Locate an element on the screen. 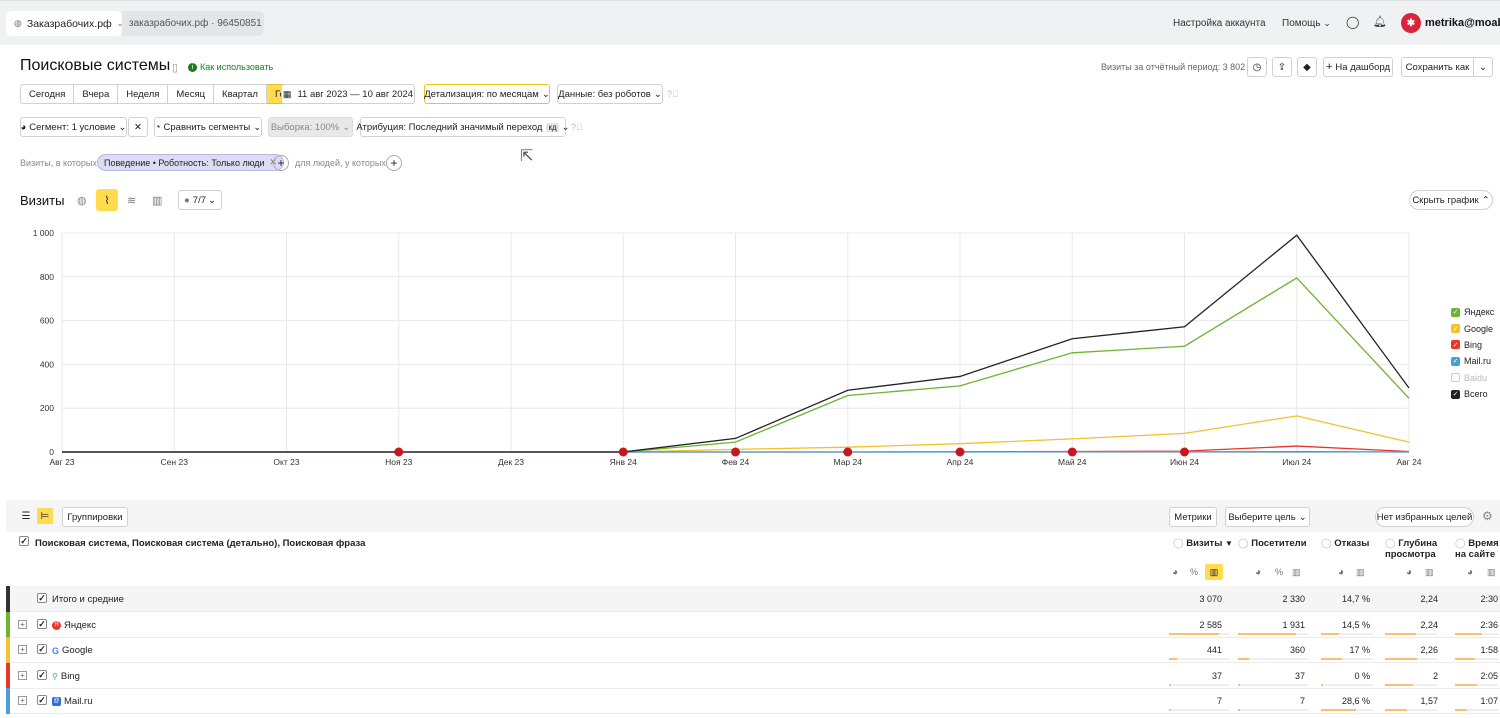 The image size is (1500, 718). annotations-dropdown: ● 7/7 ⌄ is located at coordinates (200, 200).